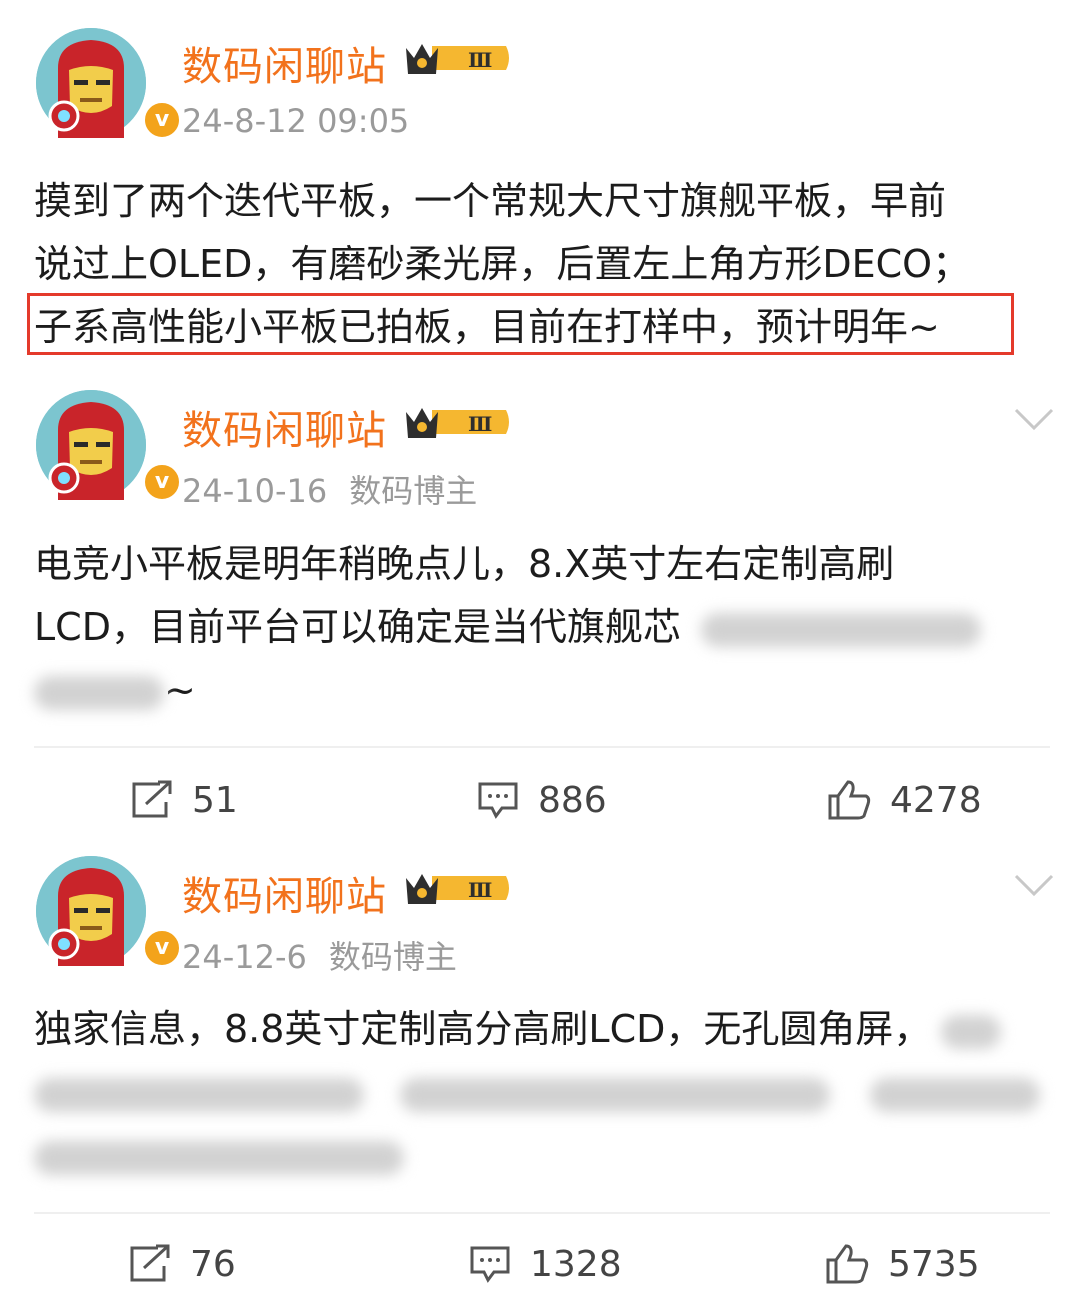 The height and width of the screenshot is (1310, 1080). Describe the element at coordinates (572, 800) in the screenshot. I see `comment-count: 886` at that location.